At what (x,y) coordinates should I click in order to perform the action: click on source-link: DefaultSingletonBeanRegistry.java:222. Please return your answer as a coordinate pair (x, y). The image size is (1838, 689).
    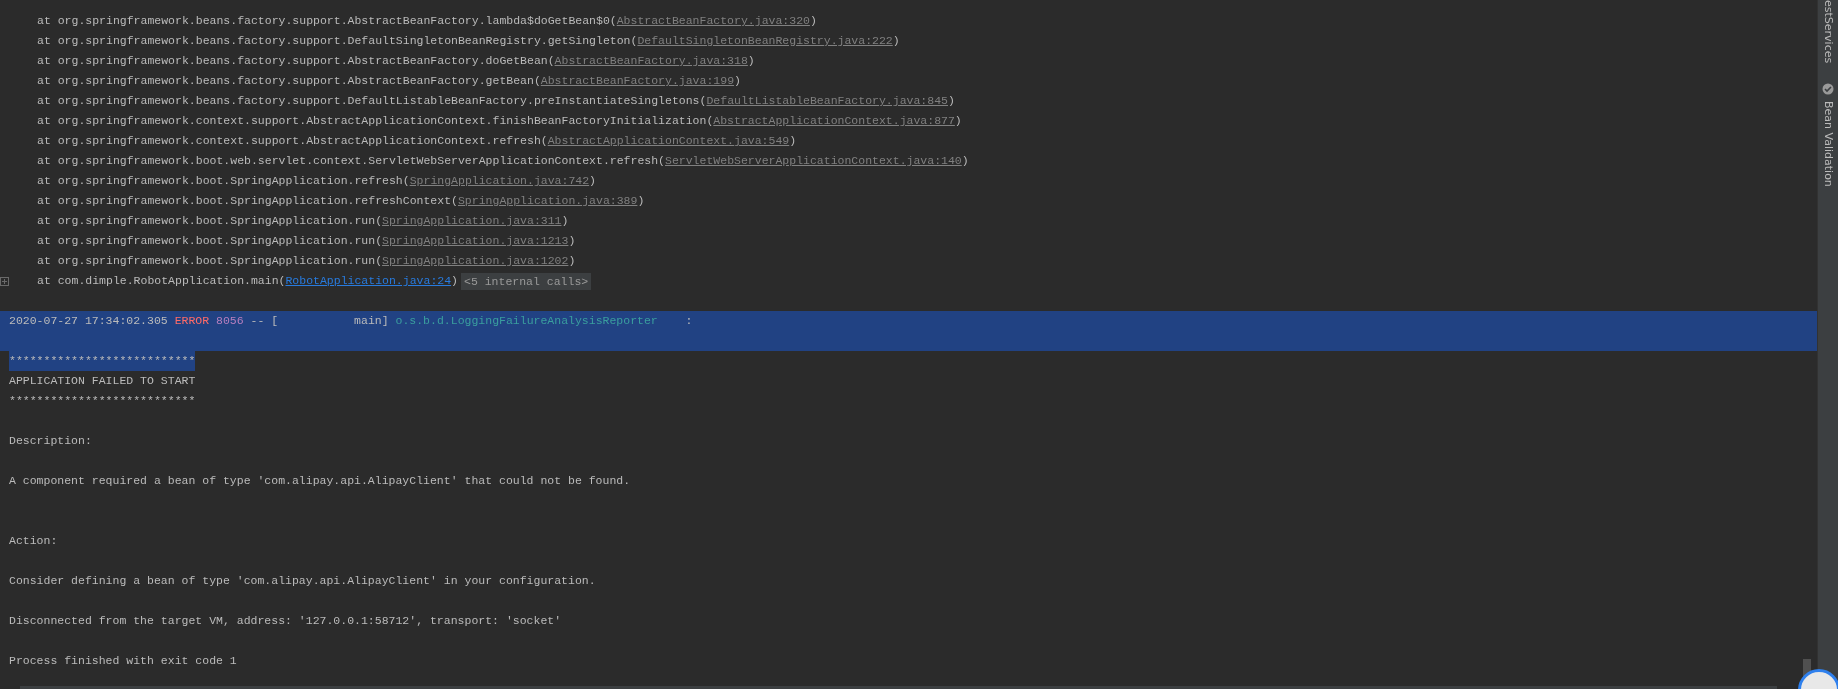
    Looking at the image, I should click on (765, 41).